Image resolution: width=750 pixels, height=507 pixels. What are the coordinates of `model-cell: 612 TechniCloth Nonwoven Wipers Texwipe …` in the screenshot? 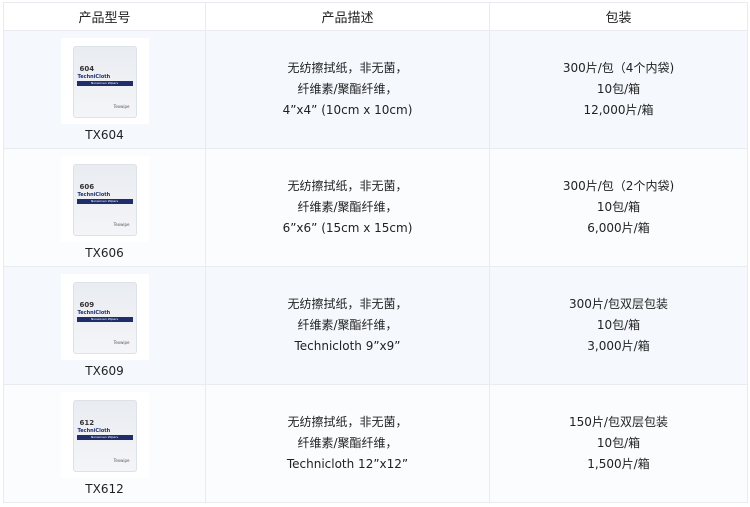 It's located at (104, 443).